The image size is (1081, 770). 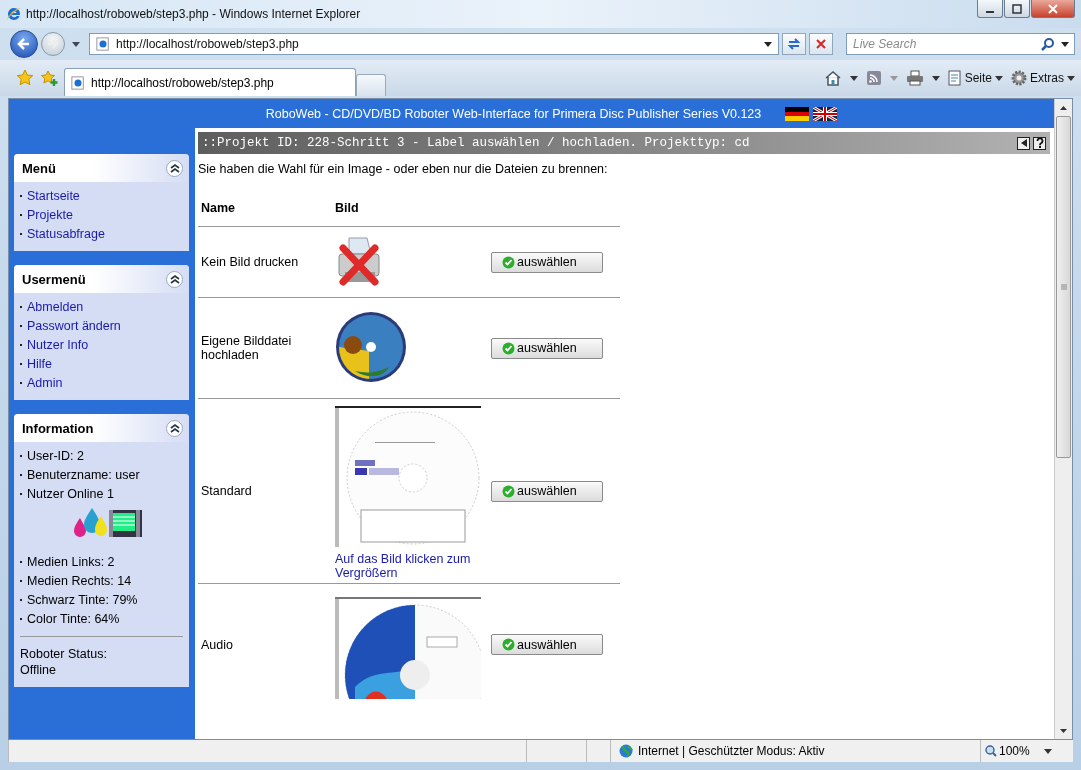 I want to click on info-text: User-ID: 2, so click(x=55, y=455).